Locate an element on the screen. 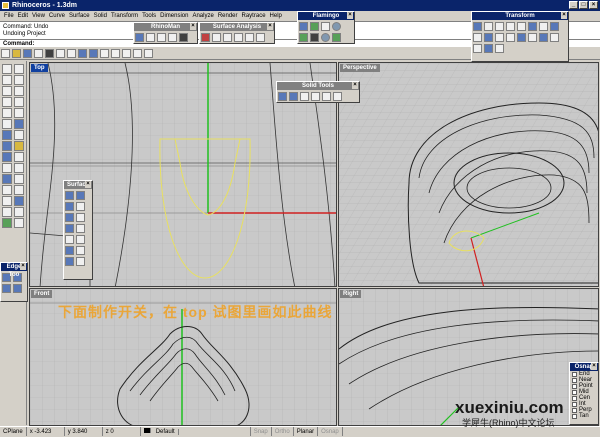  print-icon is located at coordinates (38, 53).